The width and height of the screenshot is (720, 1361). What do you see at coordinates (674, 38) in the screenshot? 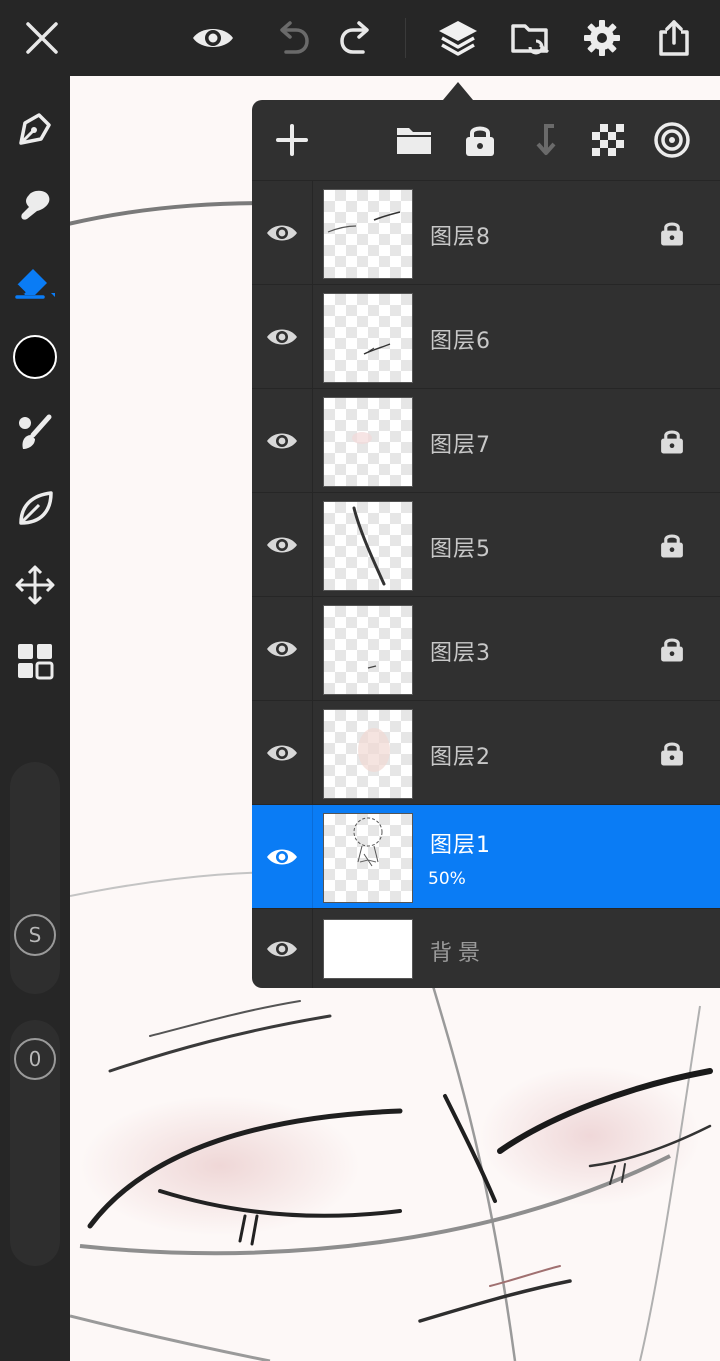
I see `share-button` at bounding box center [674, 38].